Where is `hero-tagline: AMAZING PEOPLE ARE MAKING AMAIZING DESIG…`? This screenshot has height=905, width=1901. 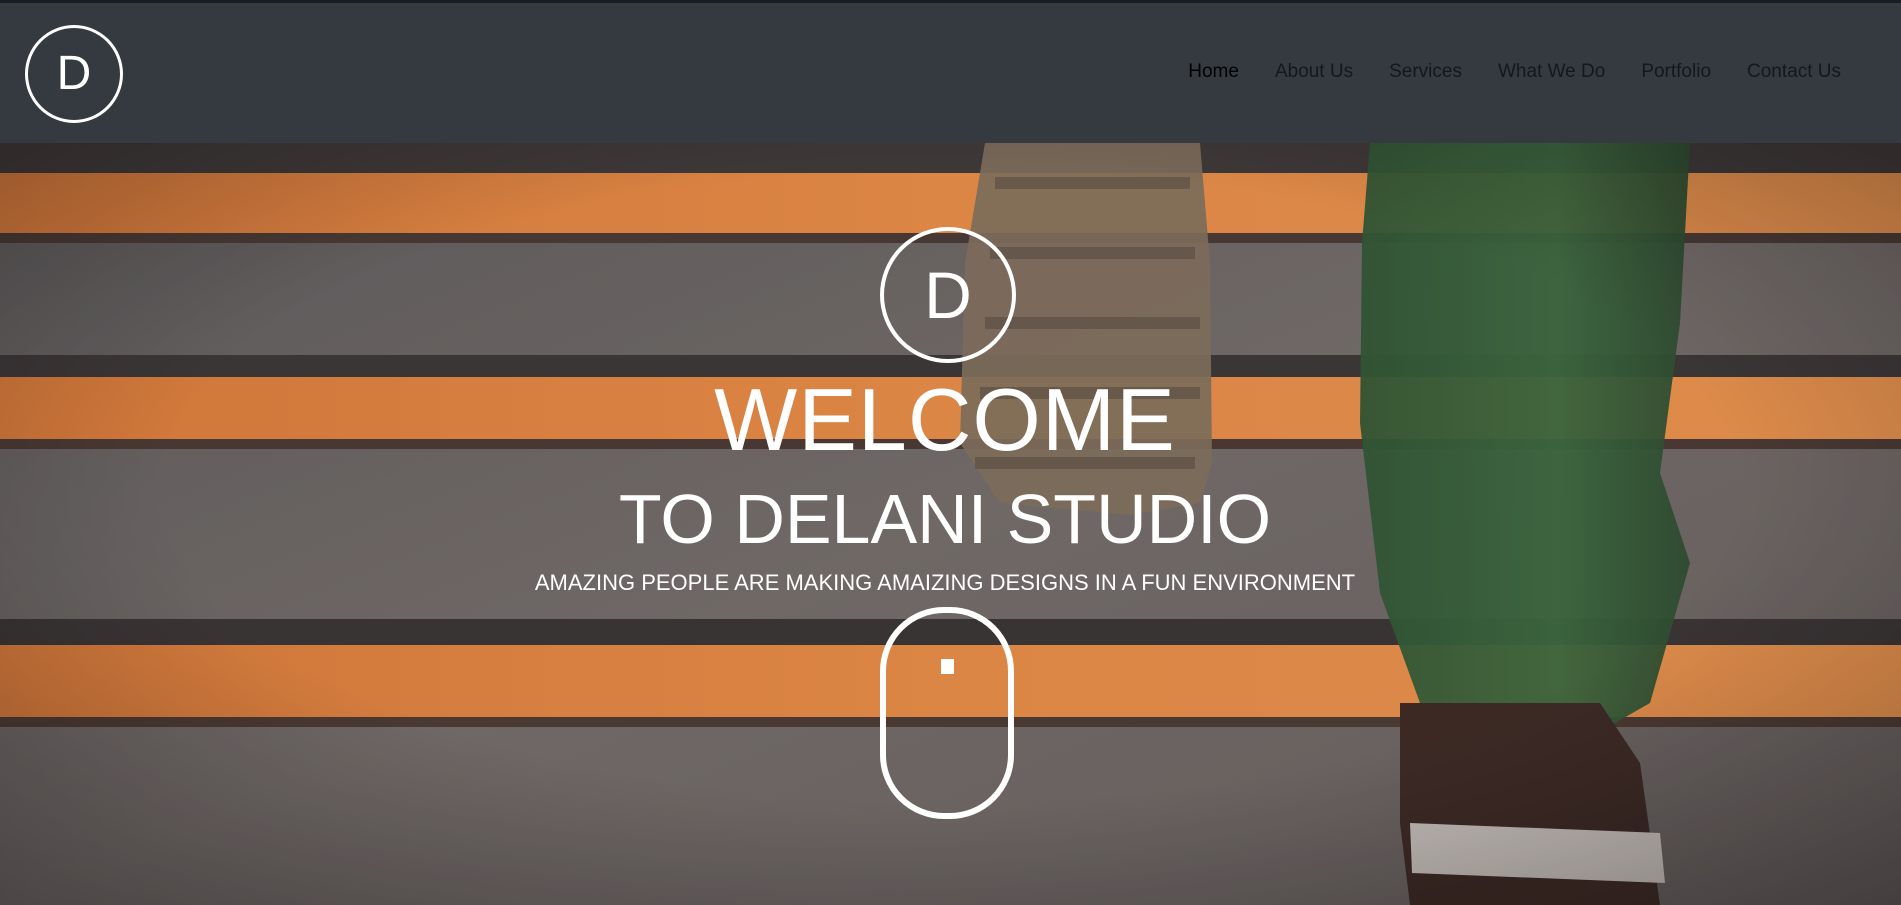 hero-tagline: AMAZING PEOPLE ARE MAKING AMAIZING DESIG… is located at coordinates (945, 582).